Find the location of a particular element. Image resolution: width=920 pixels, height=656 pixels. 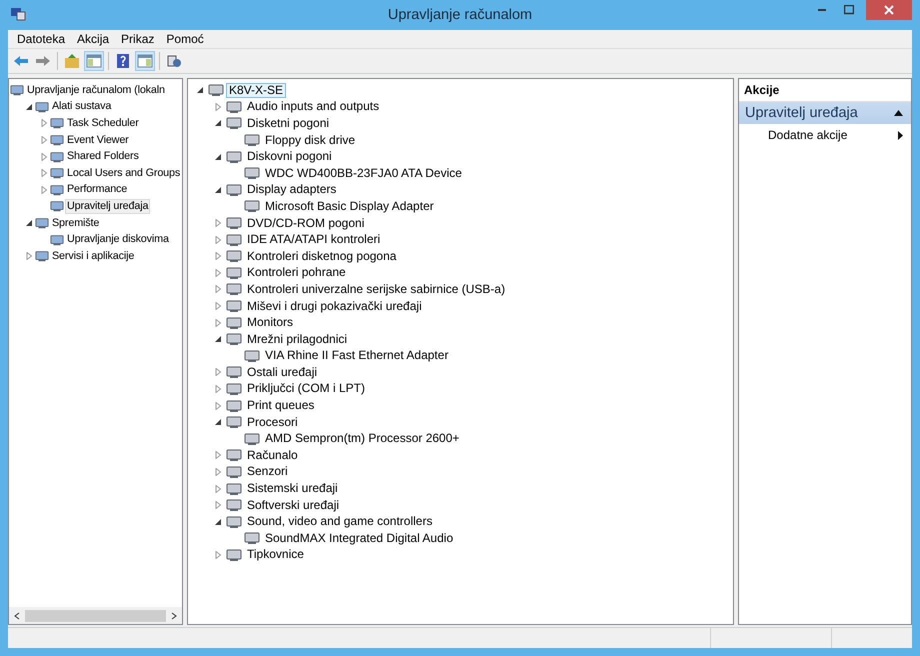

tree-item: Performance is located at coordinates (97, 190).